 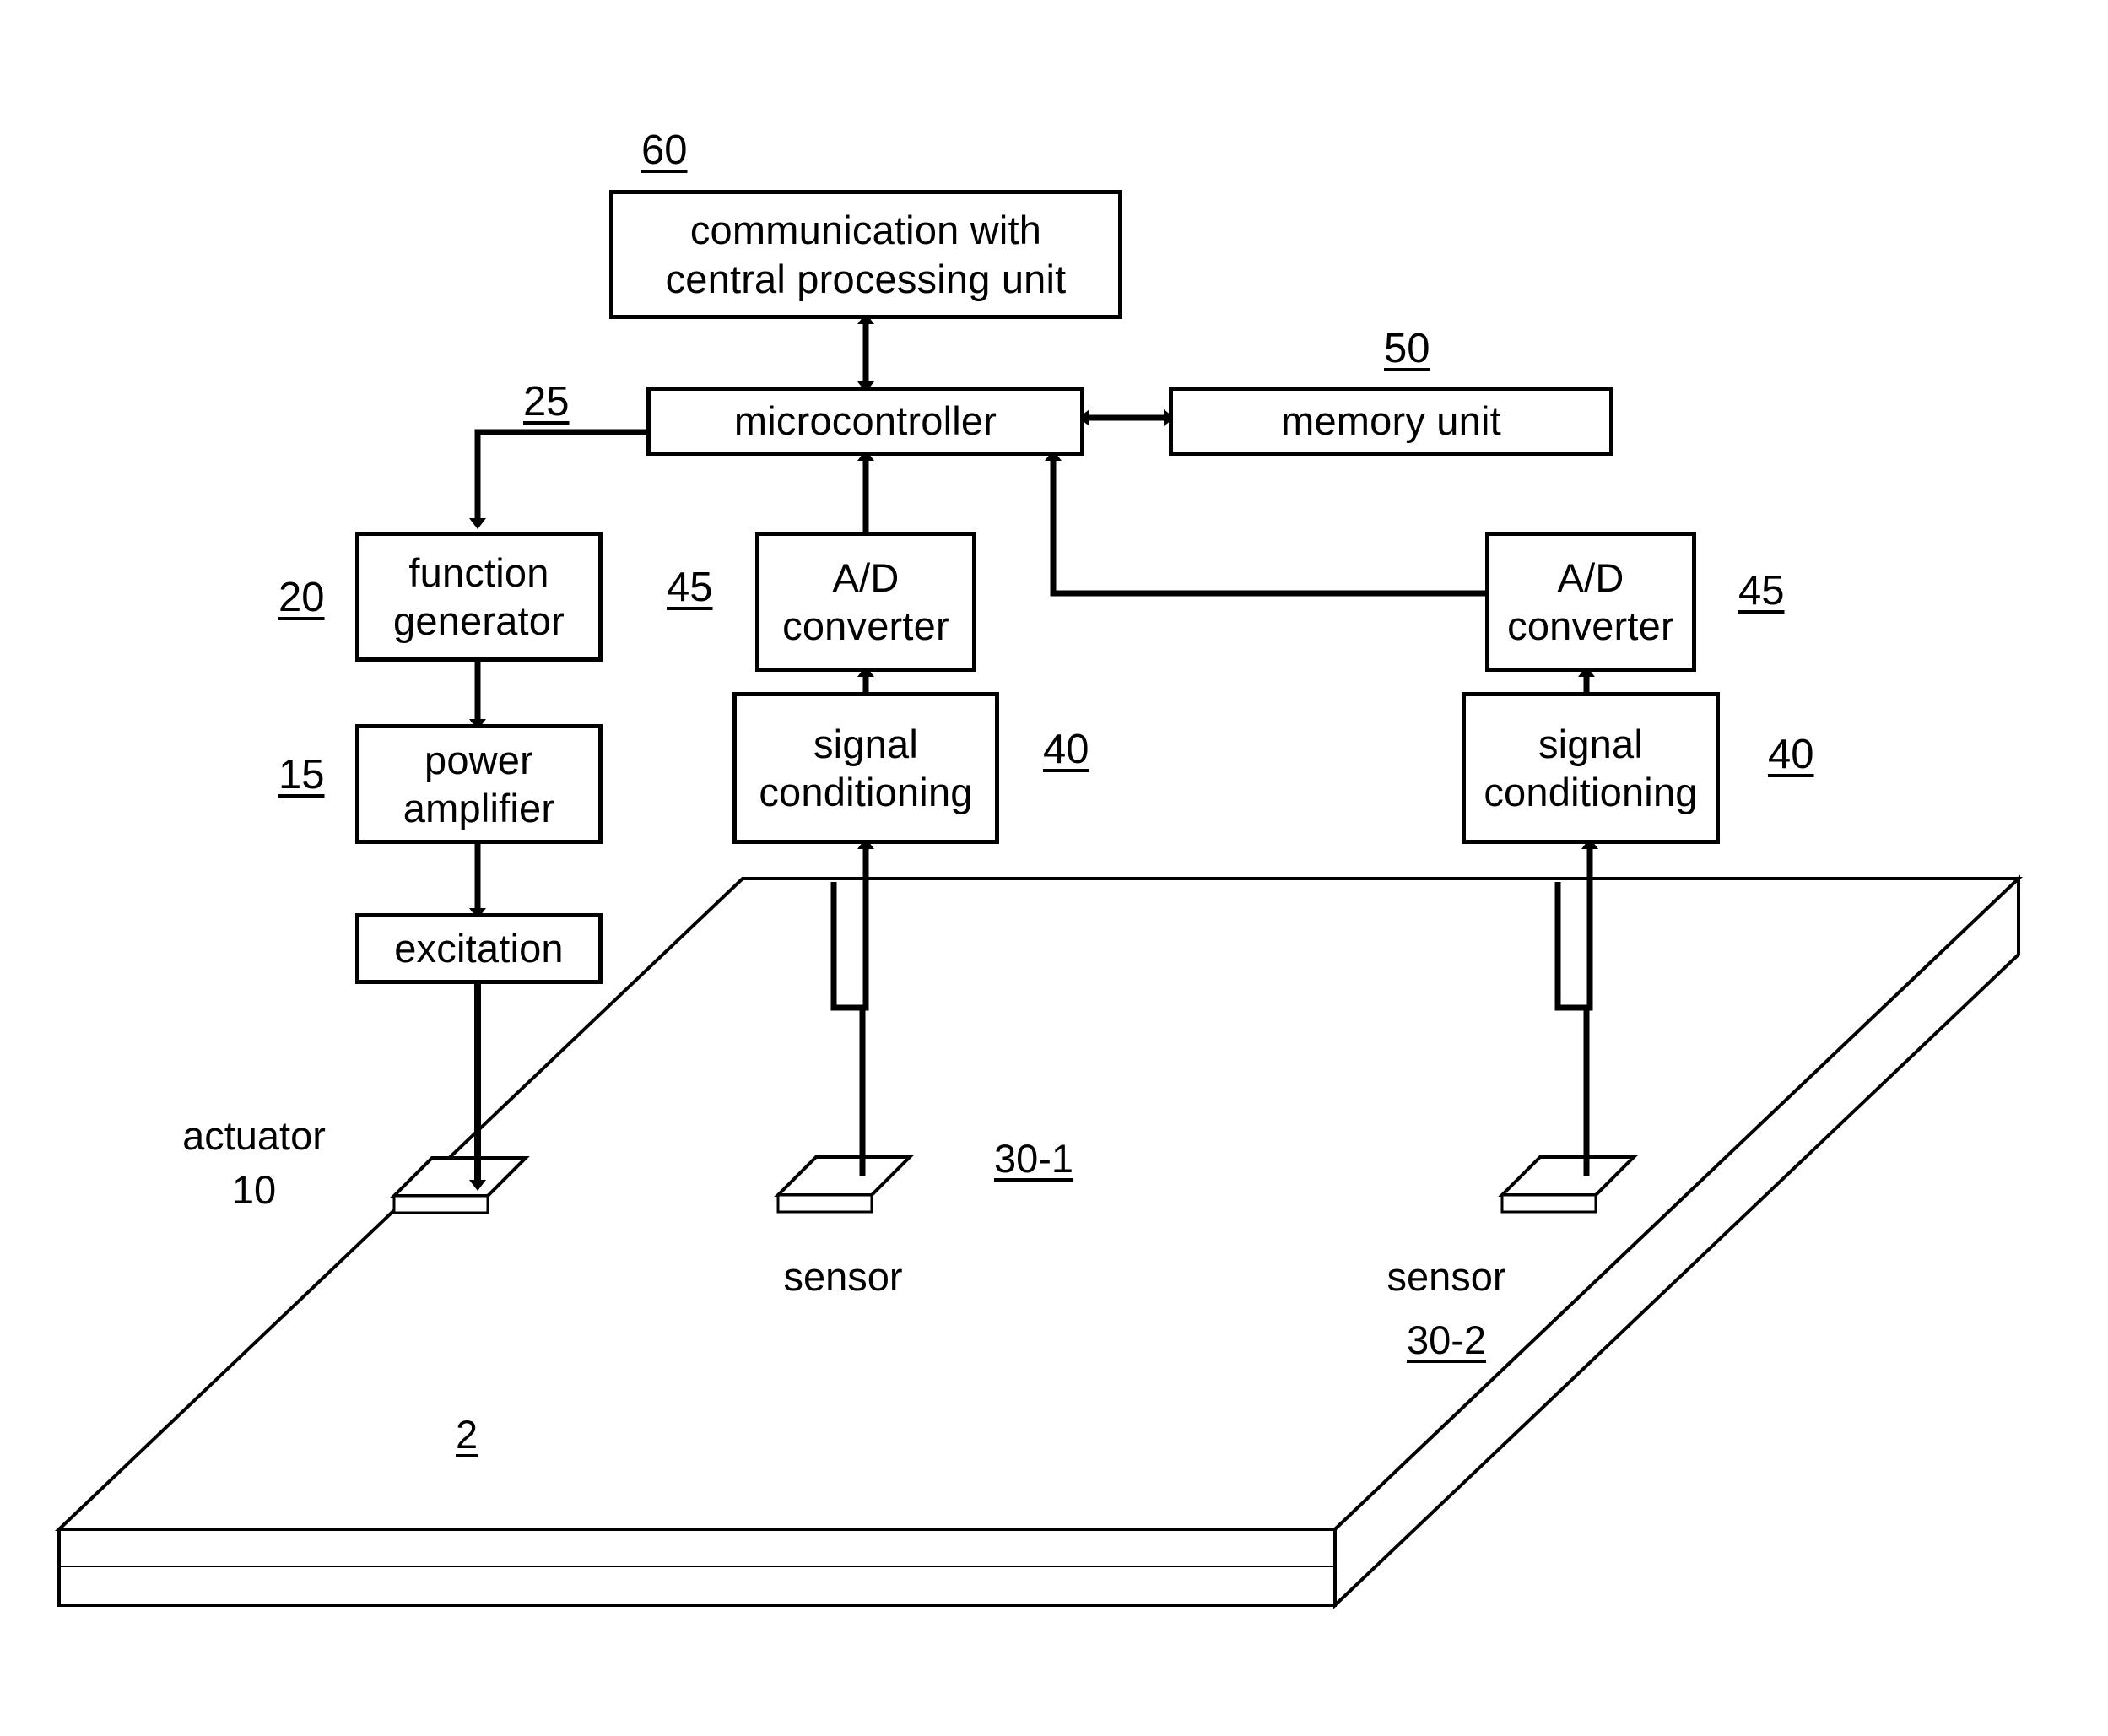 What do you see at coordinates (1446, 1339) in the screenshot?
I see `sensor-2-ref-numeral: 30-2` at bounding box center [1446, 1339].